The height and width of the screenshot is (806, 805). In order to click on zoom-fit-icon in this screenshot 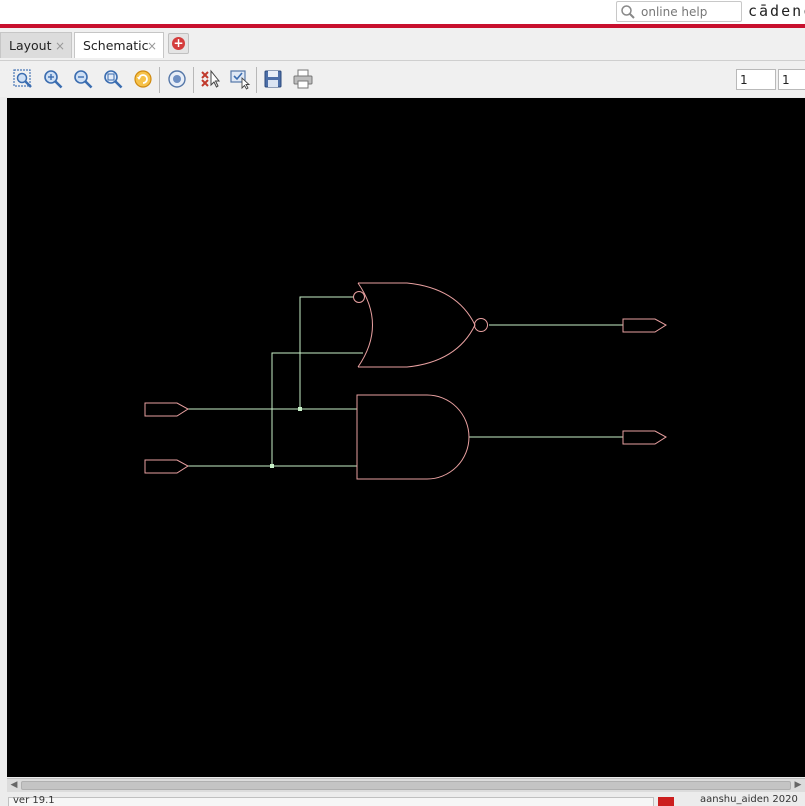, I will do `click(23, 79)`.